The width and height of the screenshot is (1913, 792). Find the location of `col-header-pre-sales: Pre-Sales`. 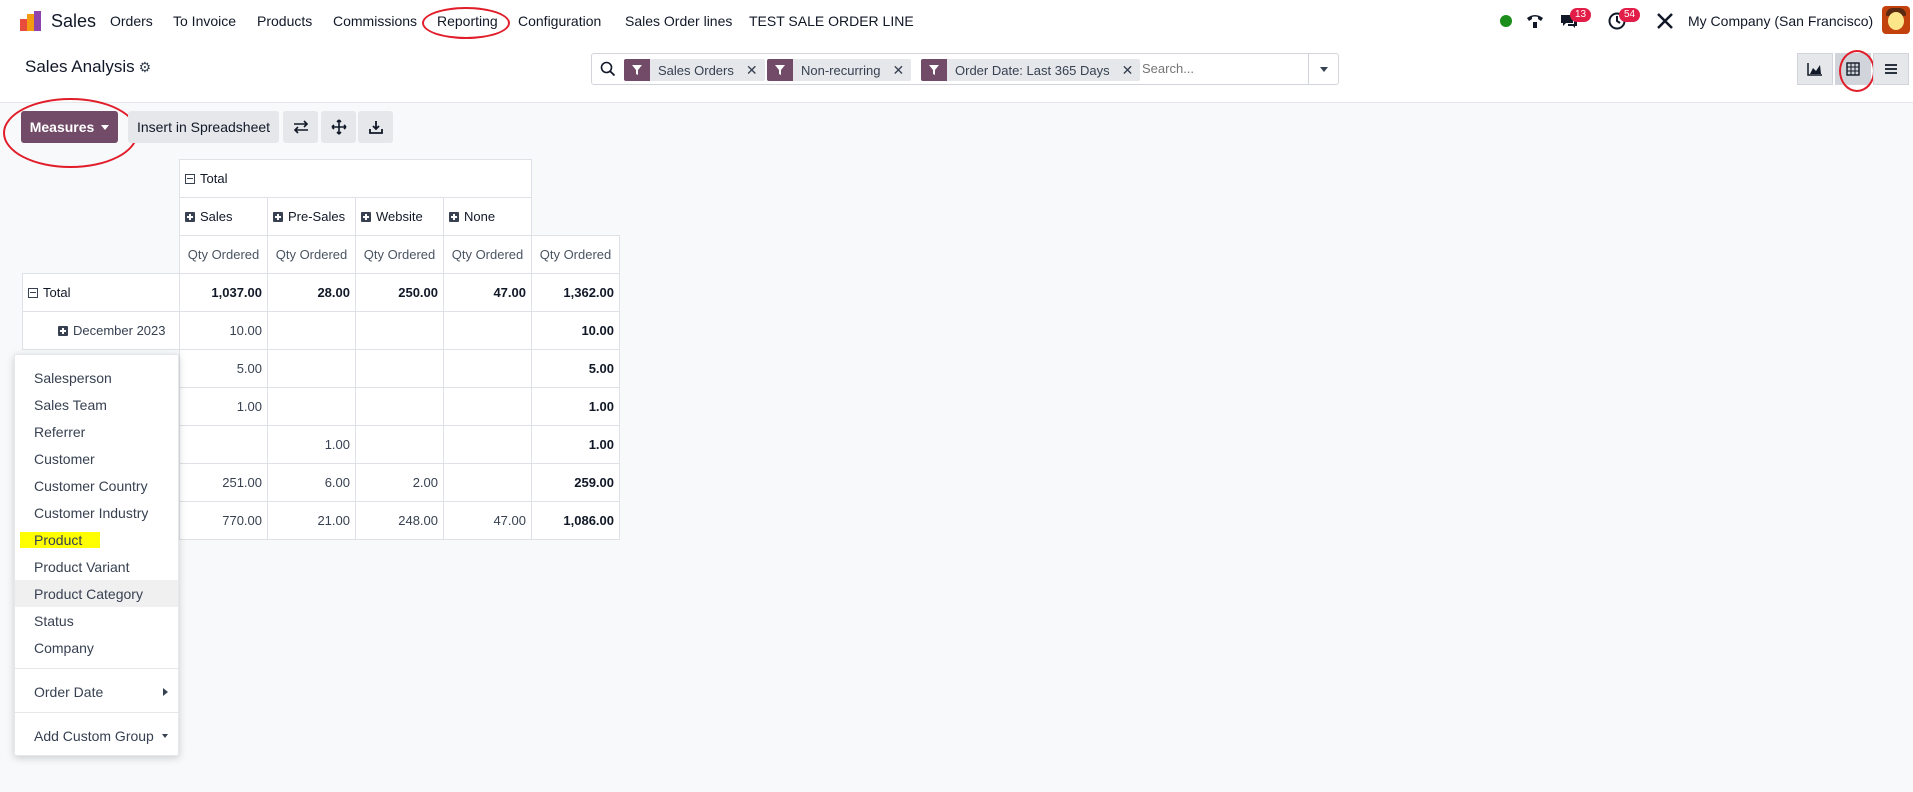

col-header-pre-sales: Pre-Sales is located at coordinates (311, 216).